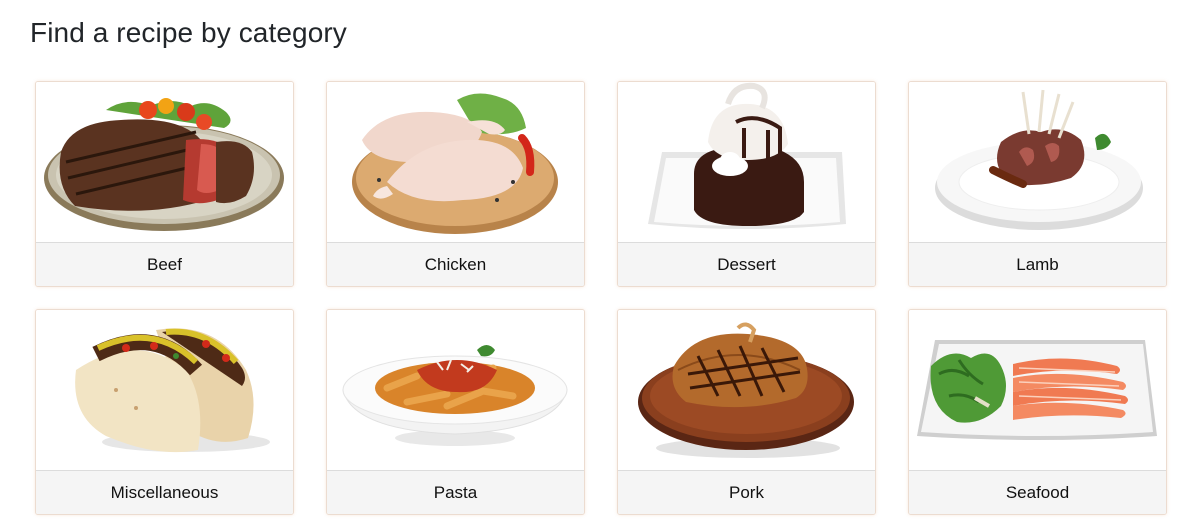  I want to click on category-card-miscellaneous: Miscellaneous, so click(164, 412).